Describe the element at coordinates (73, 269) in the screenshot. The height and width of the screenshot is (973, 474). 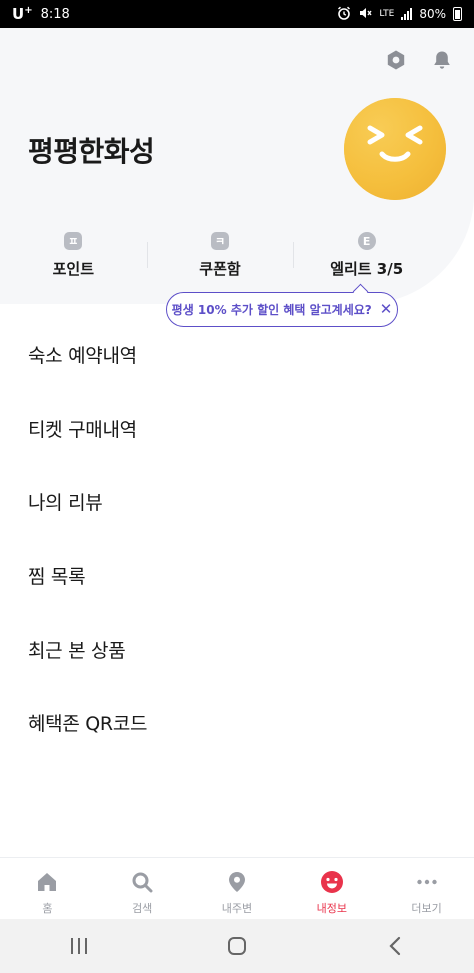
I see `stat-label: 포인트` at that location.